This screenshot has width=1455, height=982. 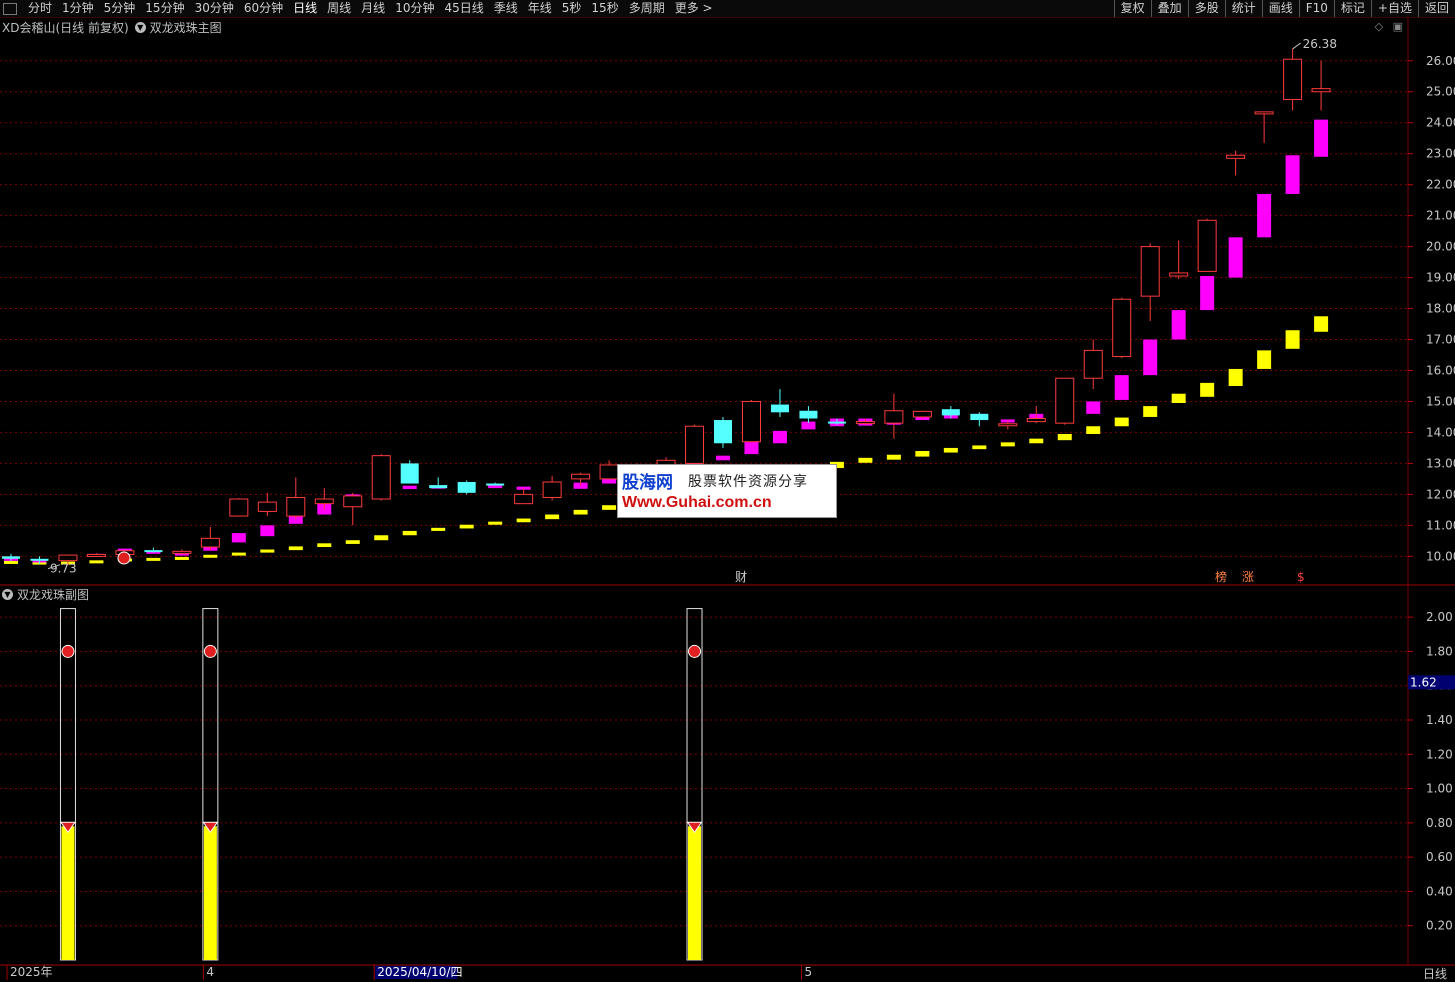 I want to click on sub-y-tick-label: 1.20, so click(x=1439, y=754).